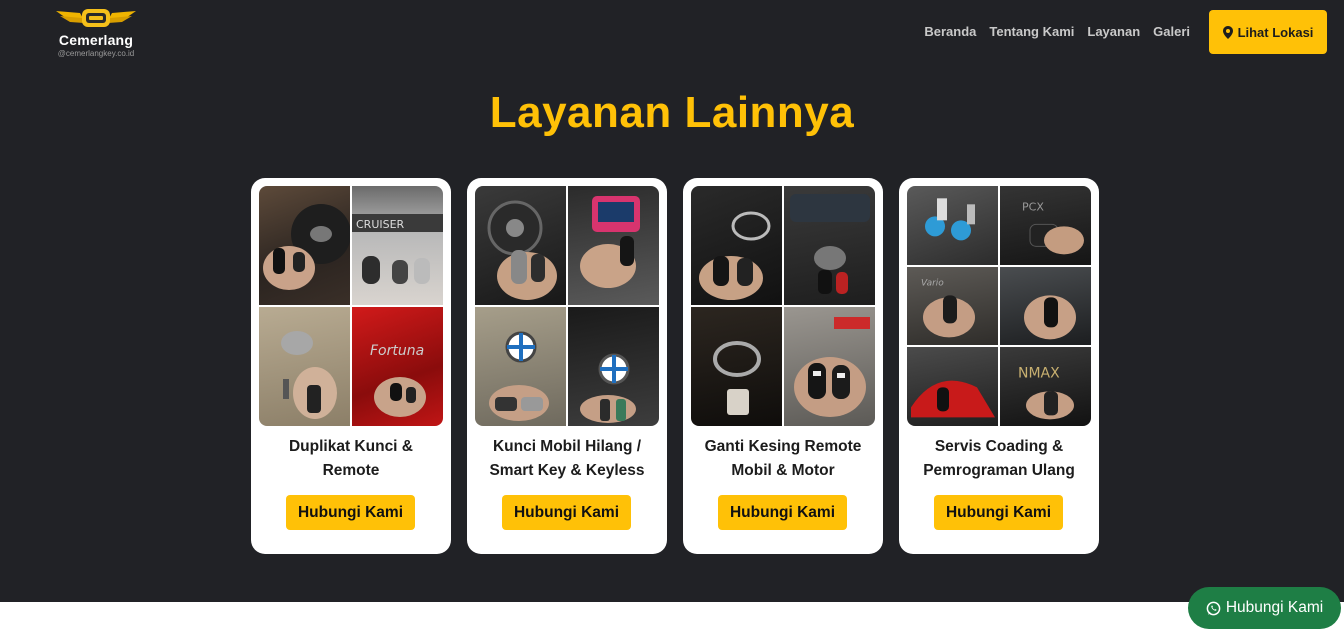 Image resolution: width=1344 pixels, height=635 pixels. I want to click on whatsapp-button: Hubungi Kami, so click(1264, 608).